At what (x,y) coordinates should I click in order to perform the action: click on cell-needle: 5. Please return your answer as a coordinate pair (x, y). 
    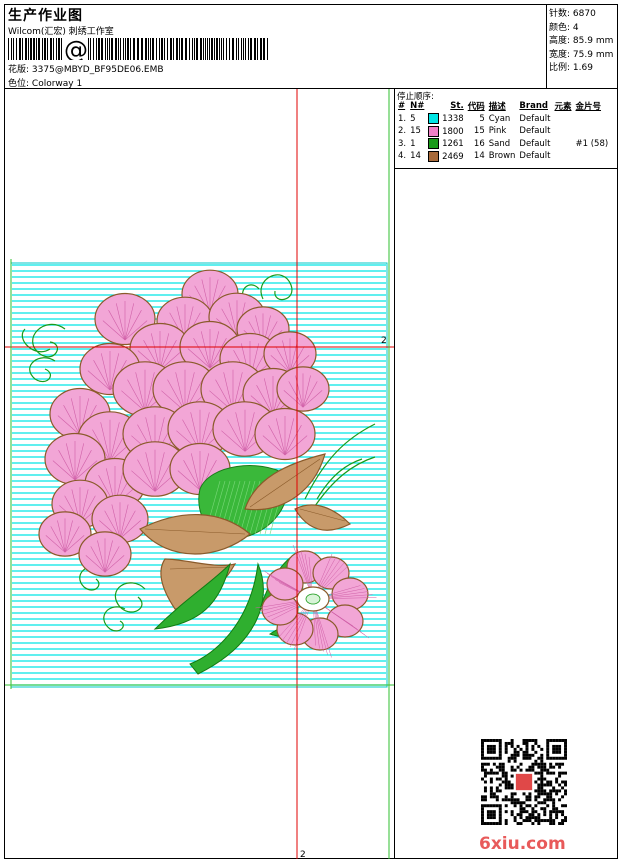
    Looking at the image, I should click on (413, 118).